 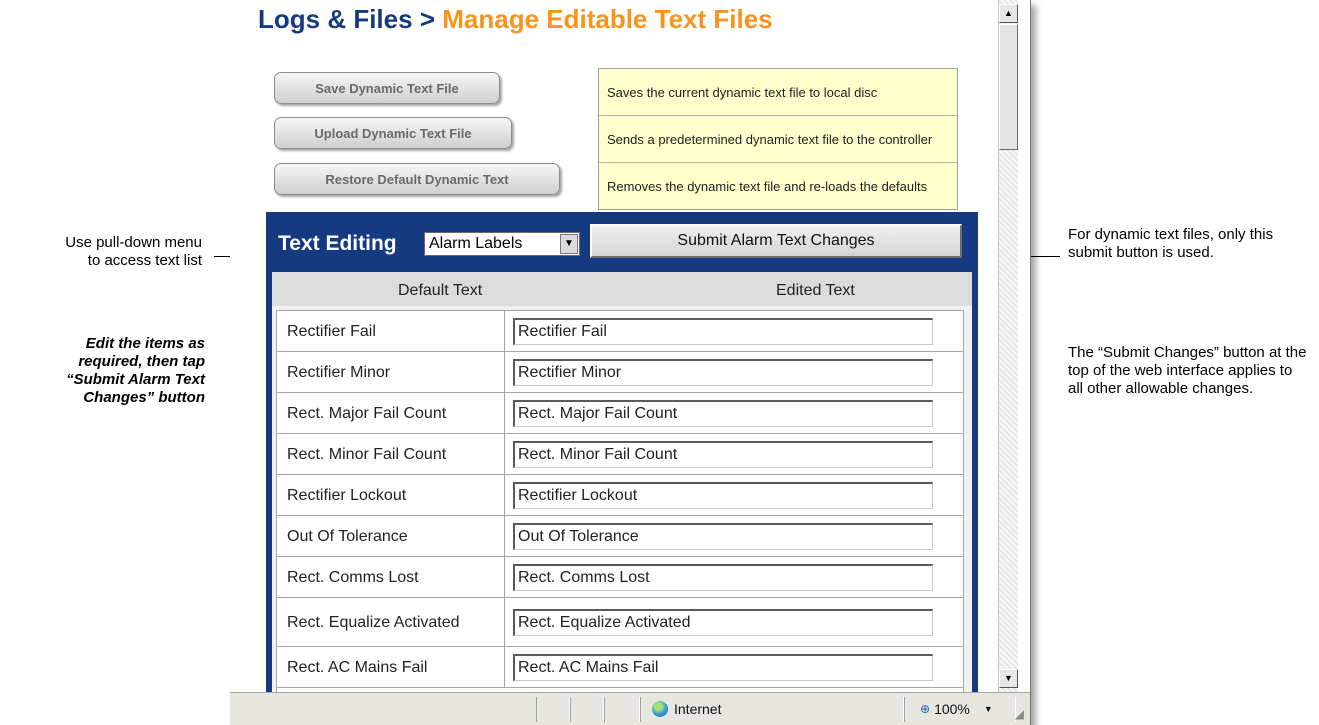 What do you see at coordinates (391, 622) in the screenshot?
I see `default-text-cell: Rect. Equalize Activated` at bounding box center [391, 622].